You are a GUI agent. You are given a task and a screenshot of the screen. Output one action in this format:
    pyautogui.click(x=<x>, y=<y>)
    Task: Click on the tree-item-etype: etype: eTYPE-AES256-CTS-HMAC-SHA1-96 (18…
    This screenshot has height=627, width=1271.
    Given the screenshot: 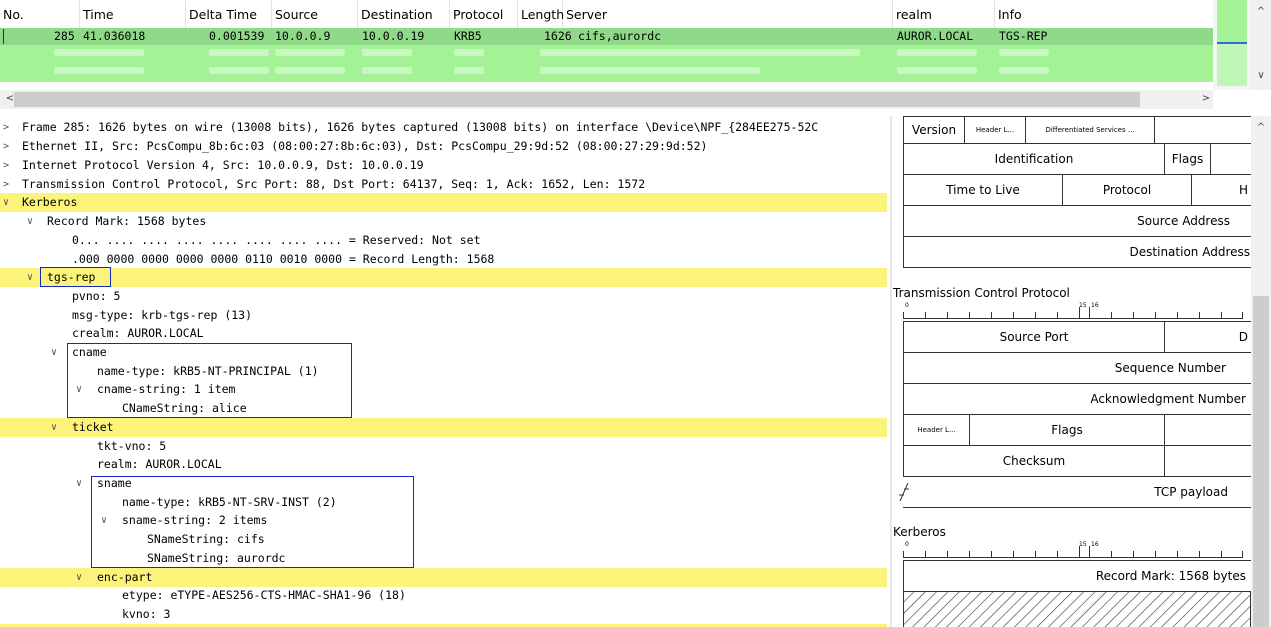 What is the action you would take?
    pyautogui.click(x=443, y=595)
    